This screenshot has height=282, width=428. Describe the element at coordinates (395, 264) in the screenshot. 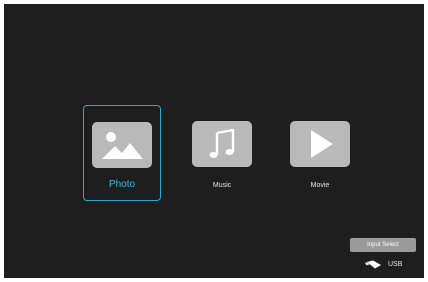

I see `usb-label: USB` at that location.